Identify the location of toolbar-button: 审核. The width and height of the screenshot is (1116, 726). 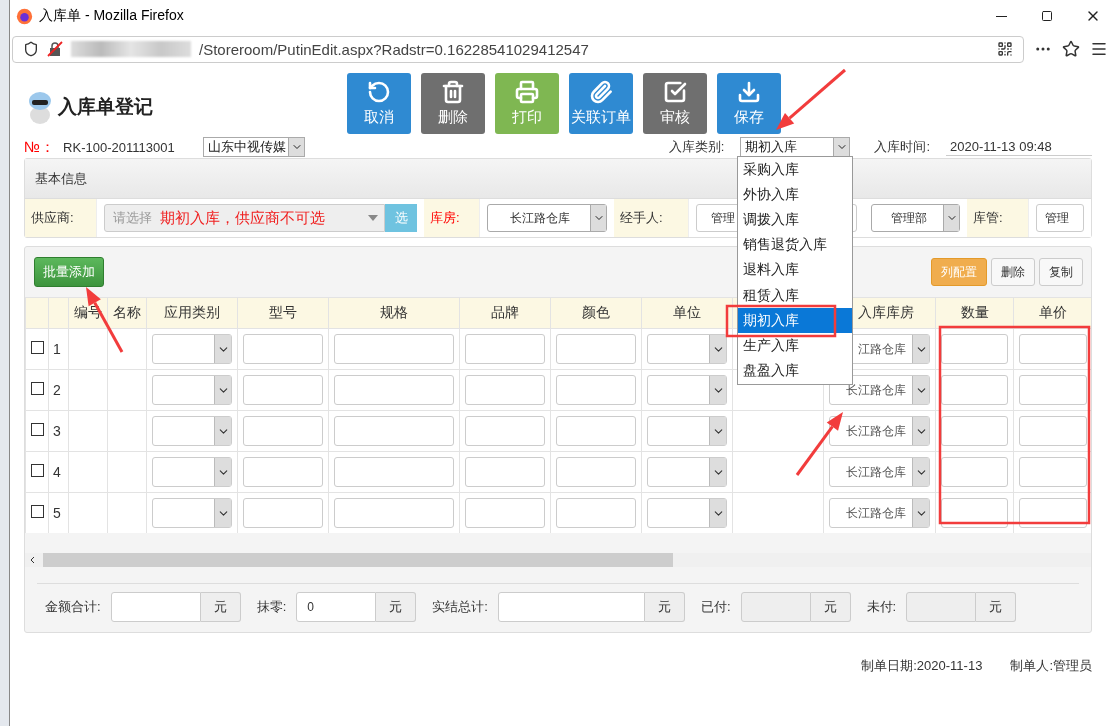
(675, 103).